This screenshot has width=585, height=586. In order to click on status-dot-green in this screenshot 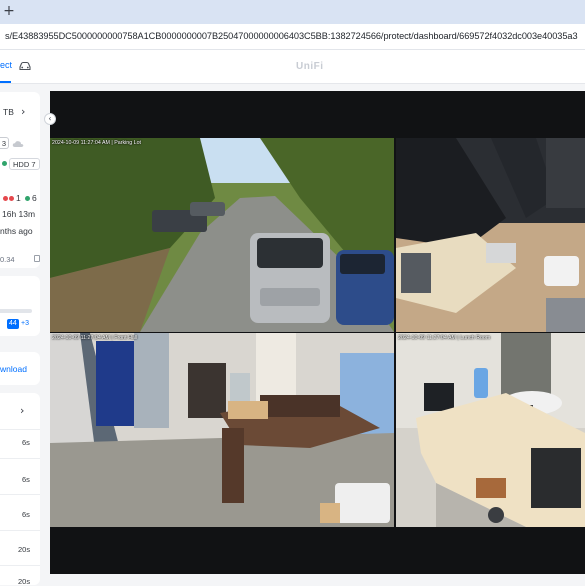, I will do `click(27, 198)`.